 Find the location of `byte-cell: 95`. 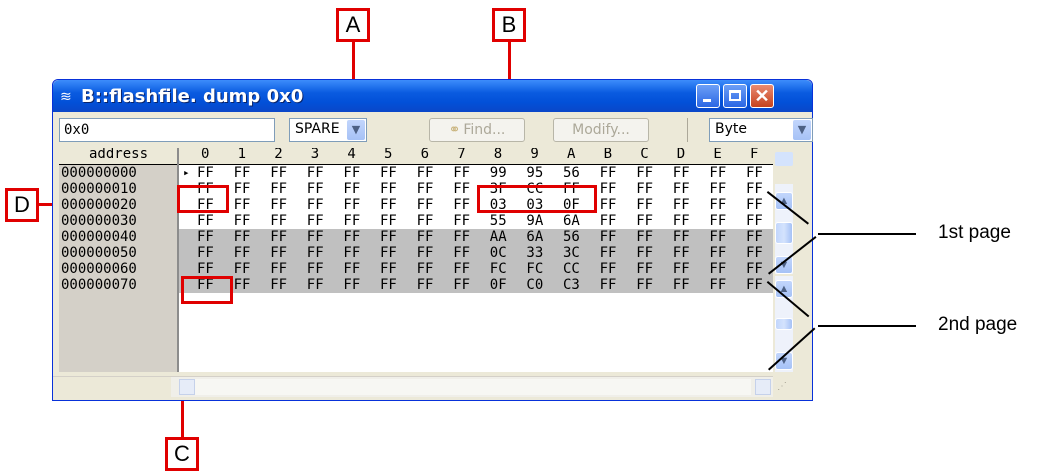

byte-cell: 95 is located at coordinates (534, 173).